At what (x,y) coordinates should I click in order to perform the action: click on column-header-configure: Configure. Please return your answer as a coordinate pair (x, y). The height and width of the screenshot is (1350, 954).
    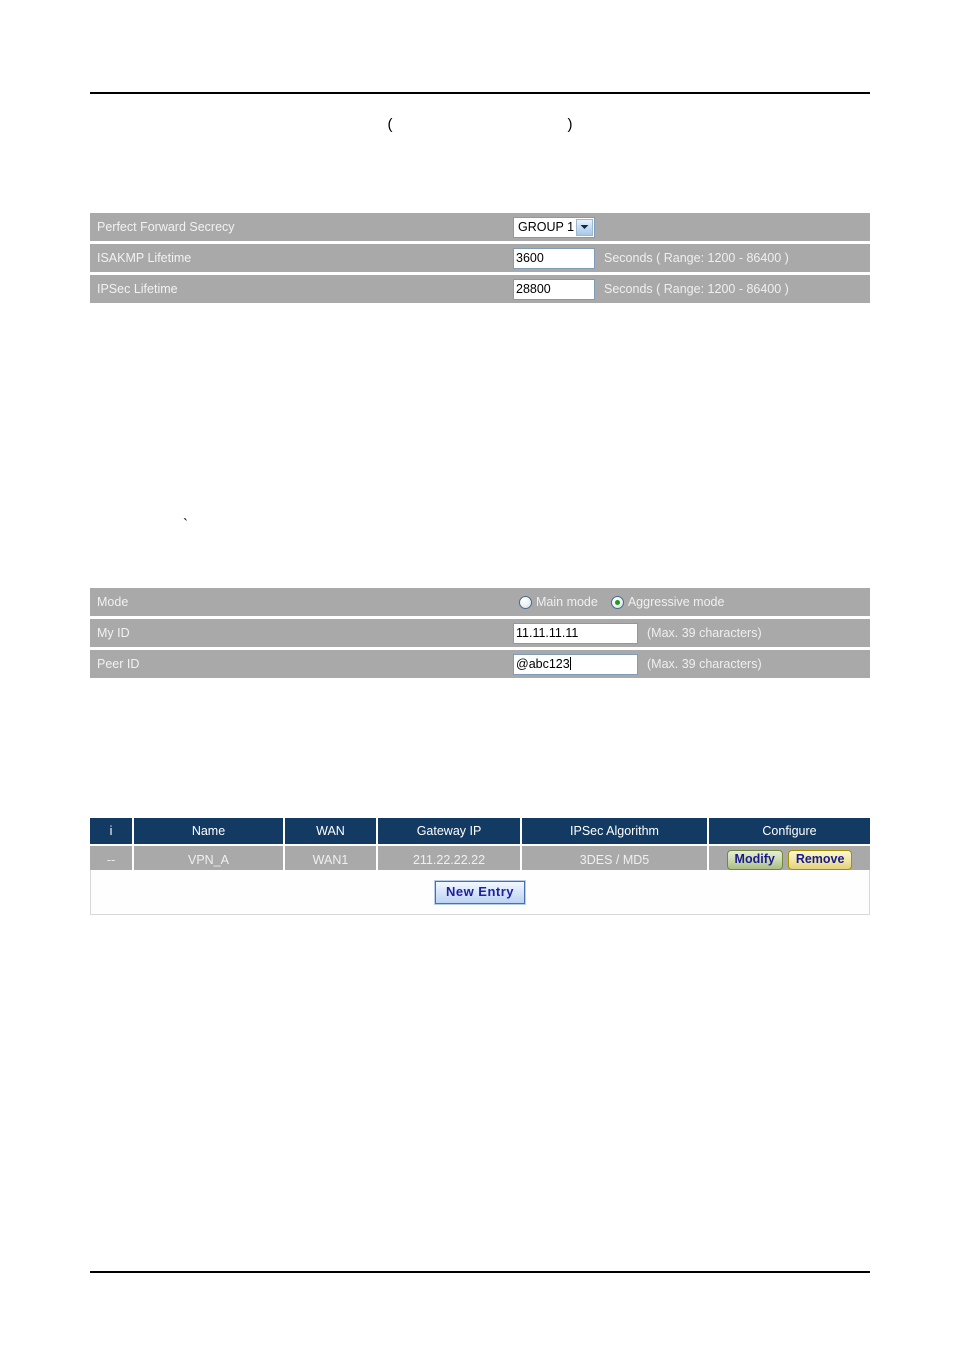
    Looking at the image, I should click on (789, 832).